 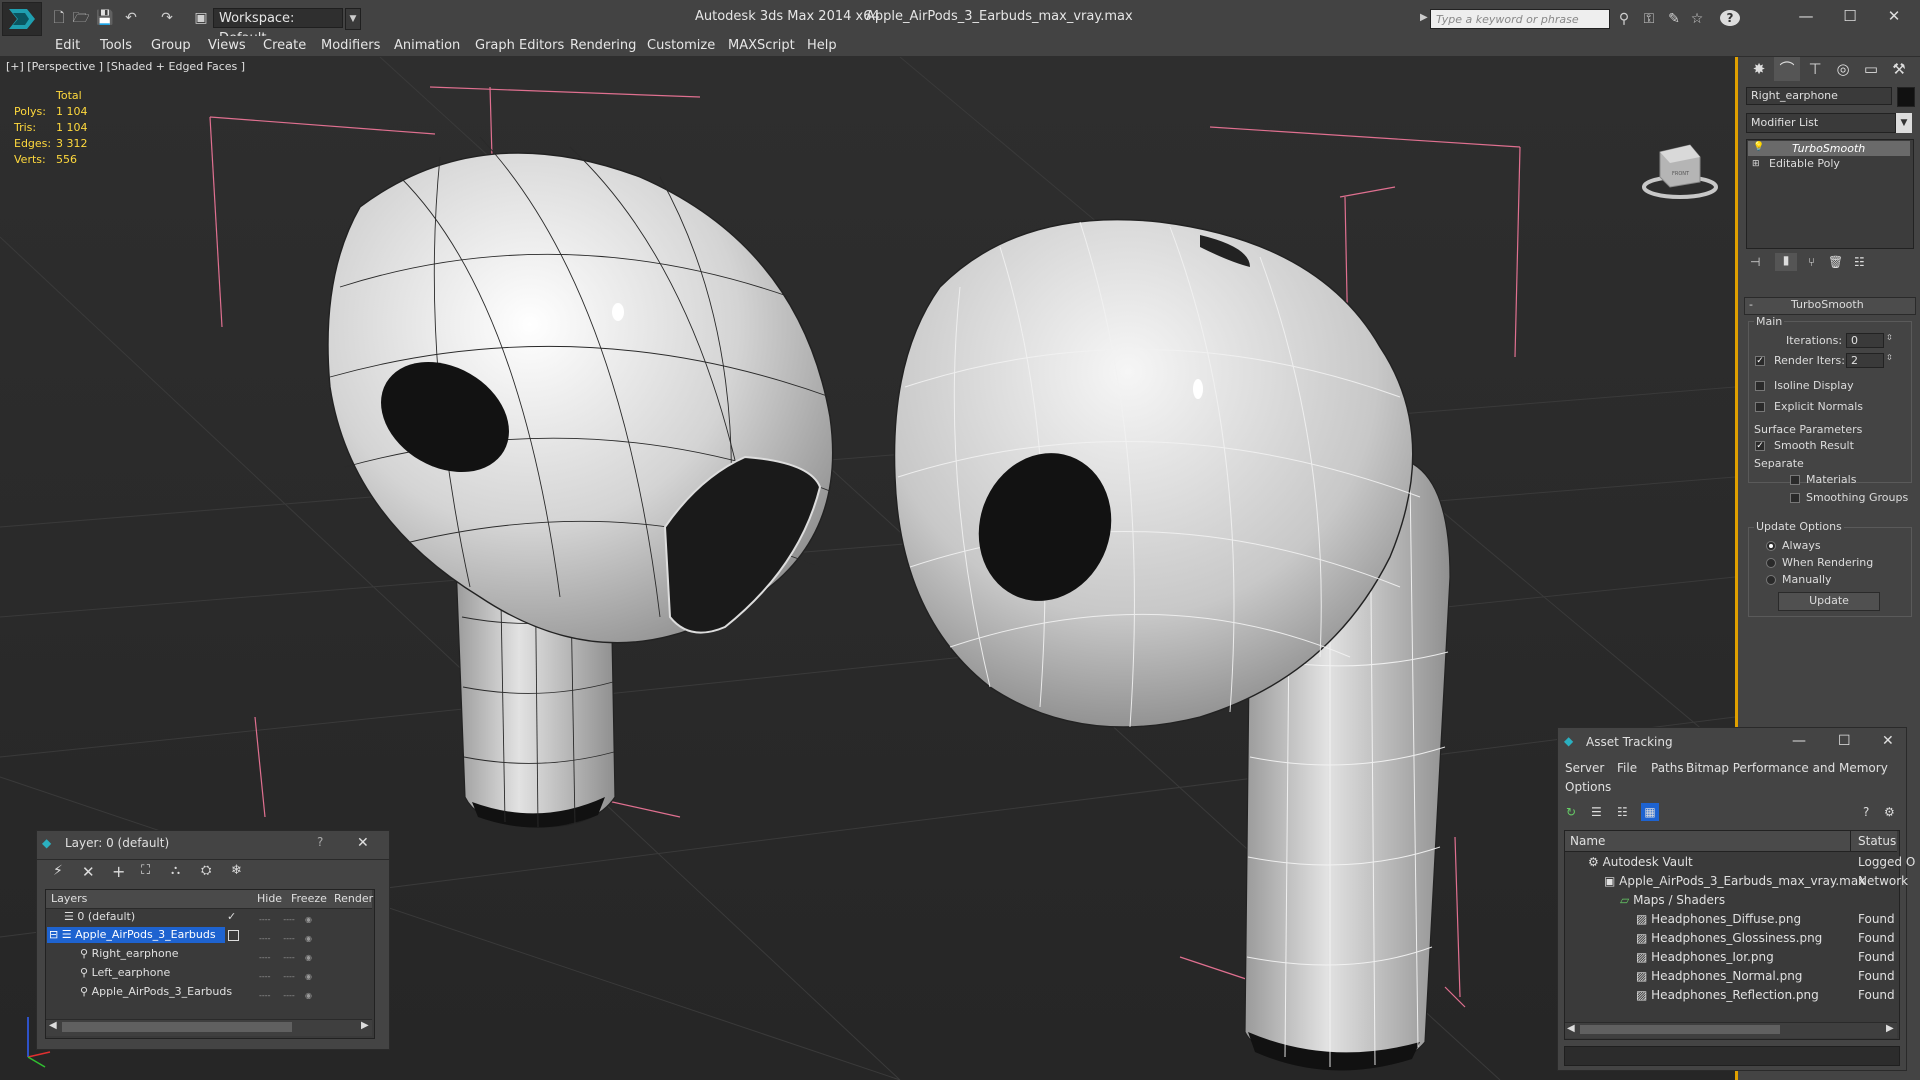 What do you see at coordinates (1889, 812) in the screenshot?
I see `asset-settings-icon: ⚙` at bounding box center [1889, 812].